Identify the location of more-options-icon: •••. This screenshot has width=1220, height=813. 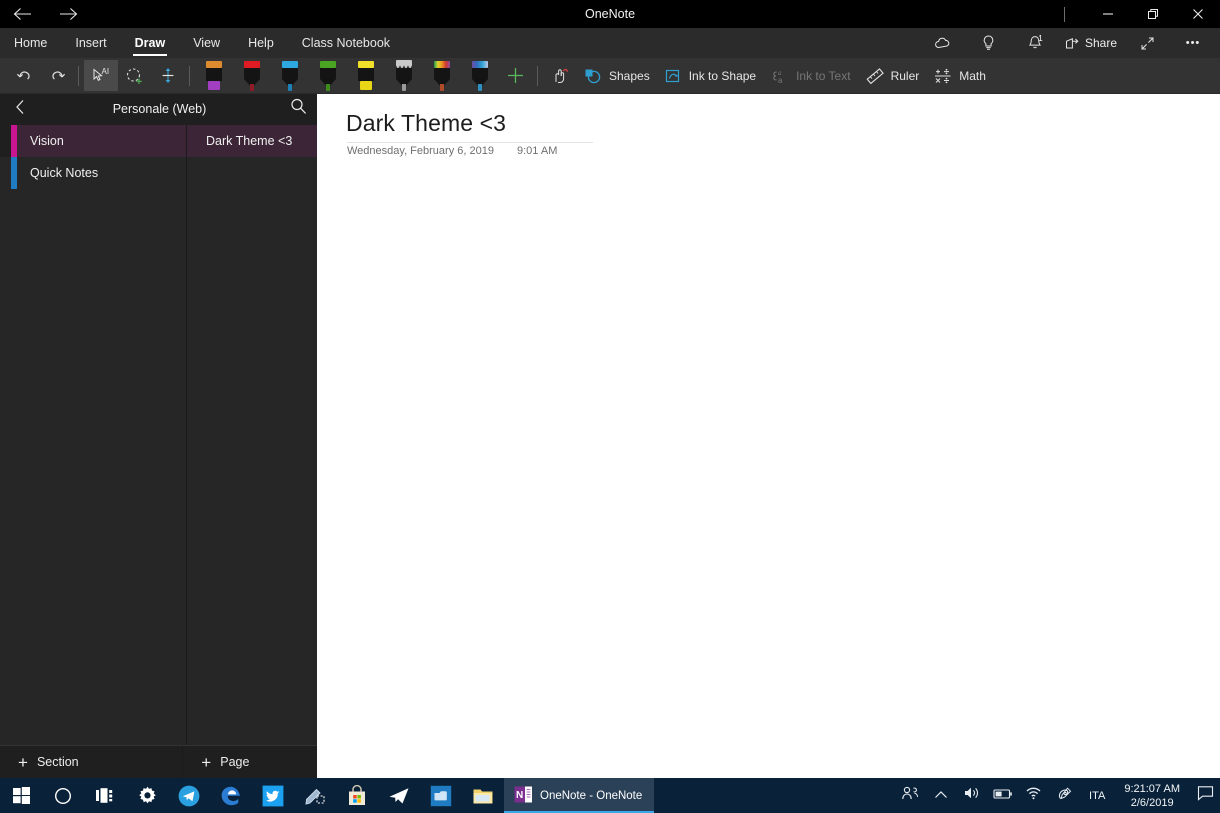
(1193, 43).